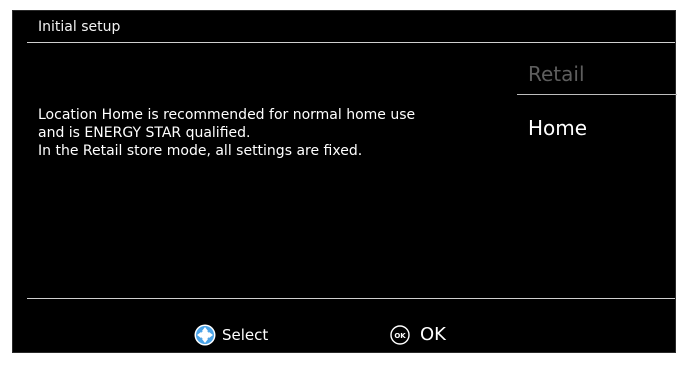  Describe the element at coordinates (79, 27) in the screenshot. I see `dialog-title: Initial setup` at that location.